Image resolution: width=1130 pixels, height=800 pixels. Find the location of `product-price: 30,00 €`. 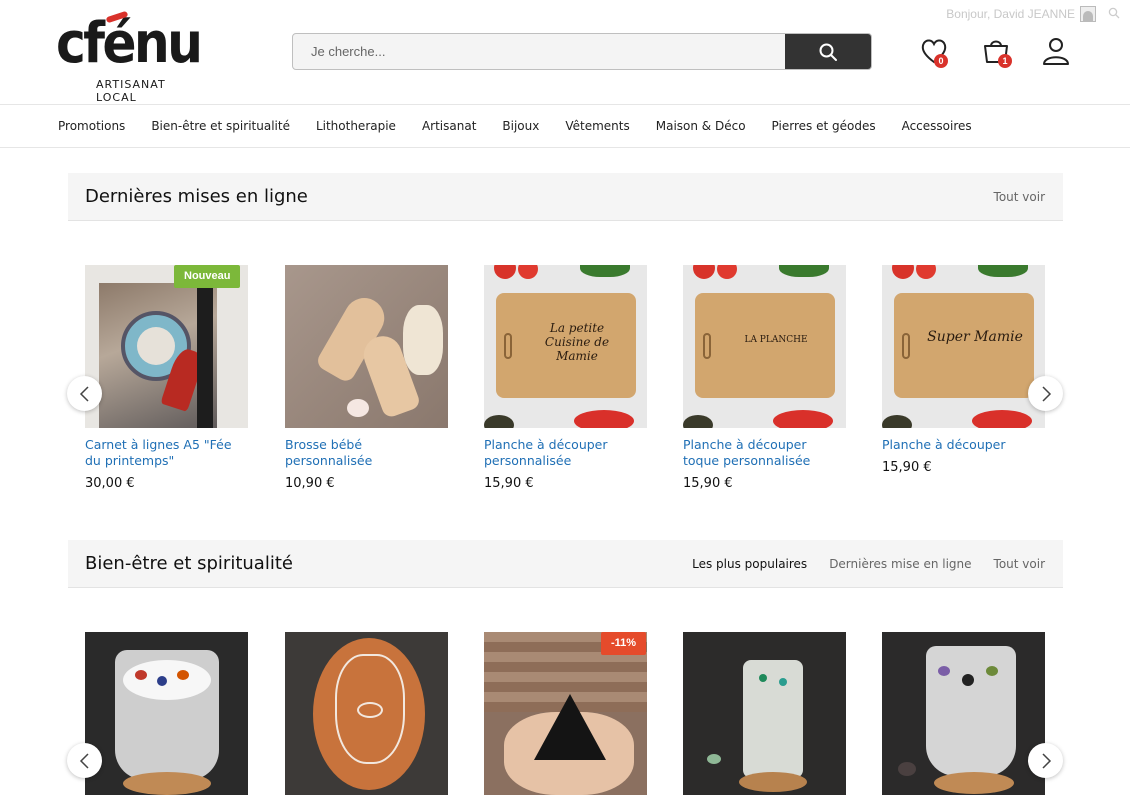

product-price: 30,00 € is located at coordinates (110, 483).